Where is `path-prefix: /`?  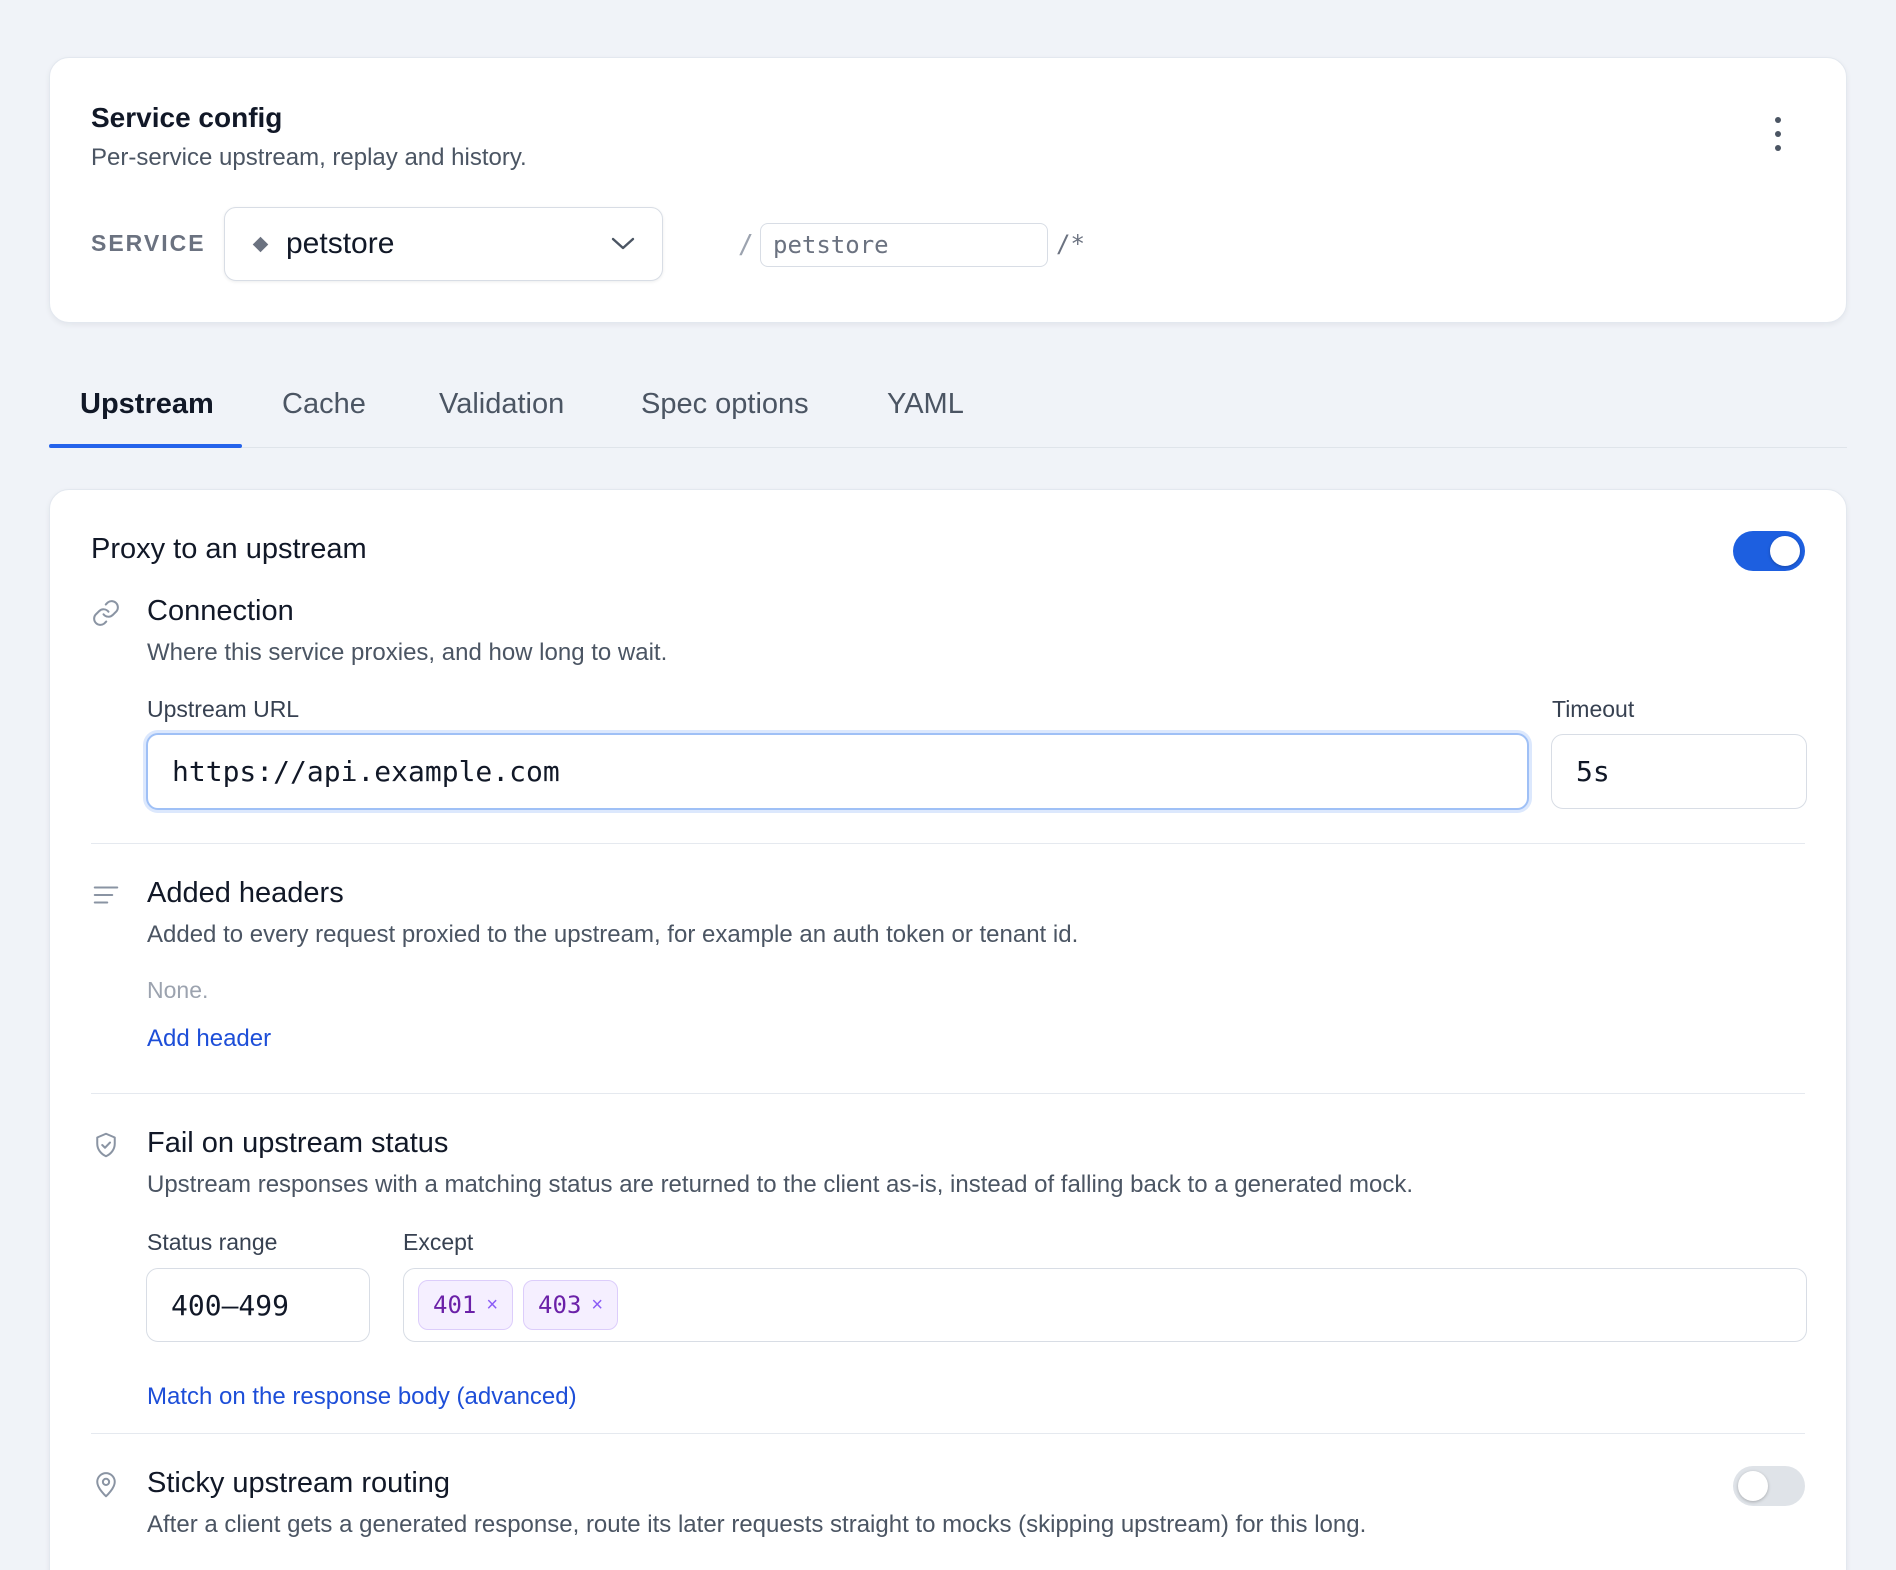 path-prefix: / is located at coordinates (746, 245).